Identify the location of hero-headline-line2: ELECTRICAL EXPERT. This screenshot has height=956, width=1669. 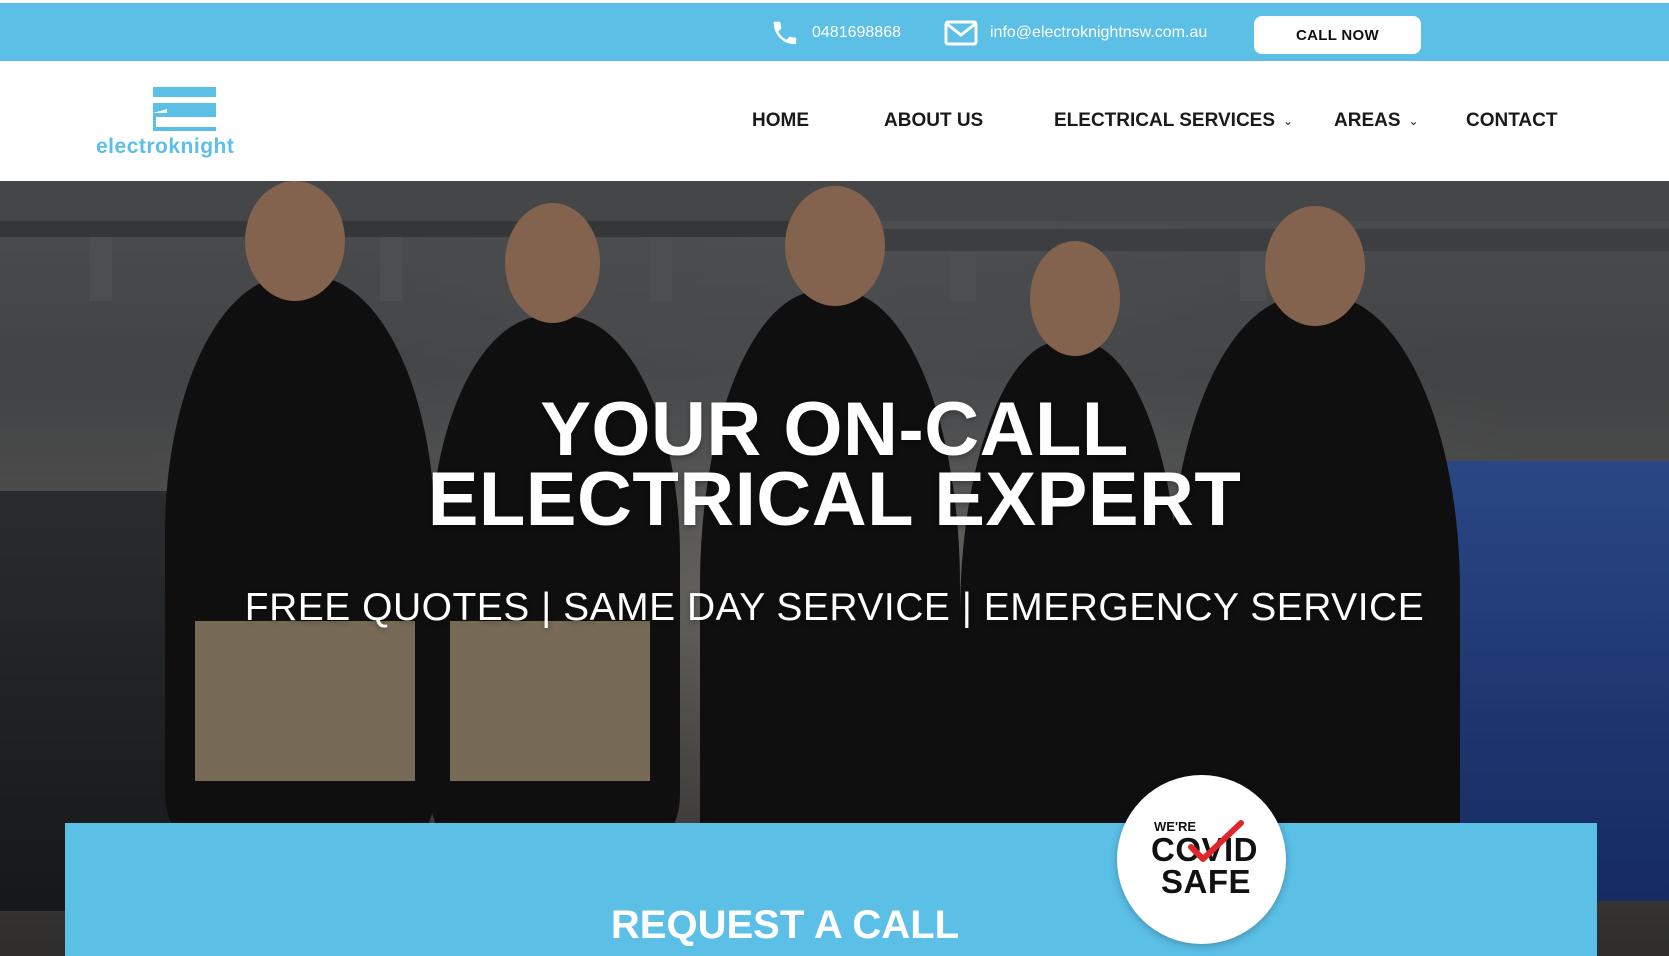
(834, 499).